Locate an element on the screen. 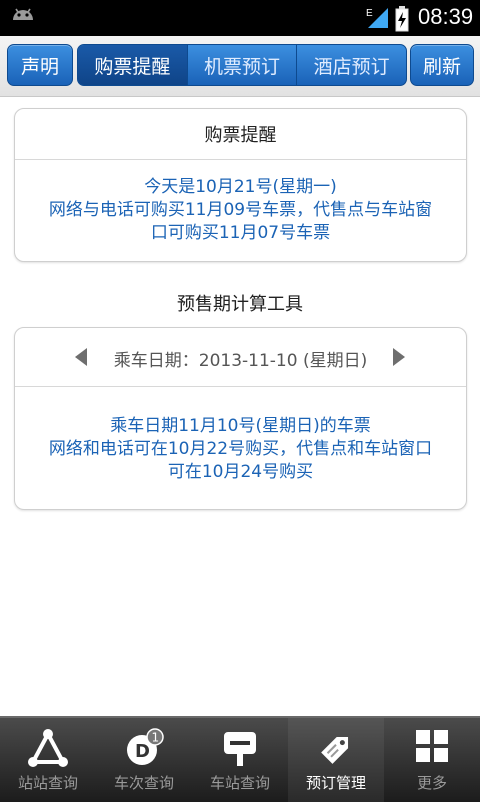 Image resolution: width=480 pixels, height=802 pixels. grid-icon is located at coordinates (432, 746).